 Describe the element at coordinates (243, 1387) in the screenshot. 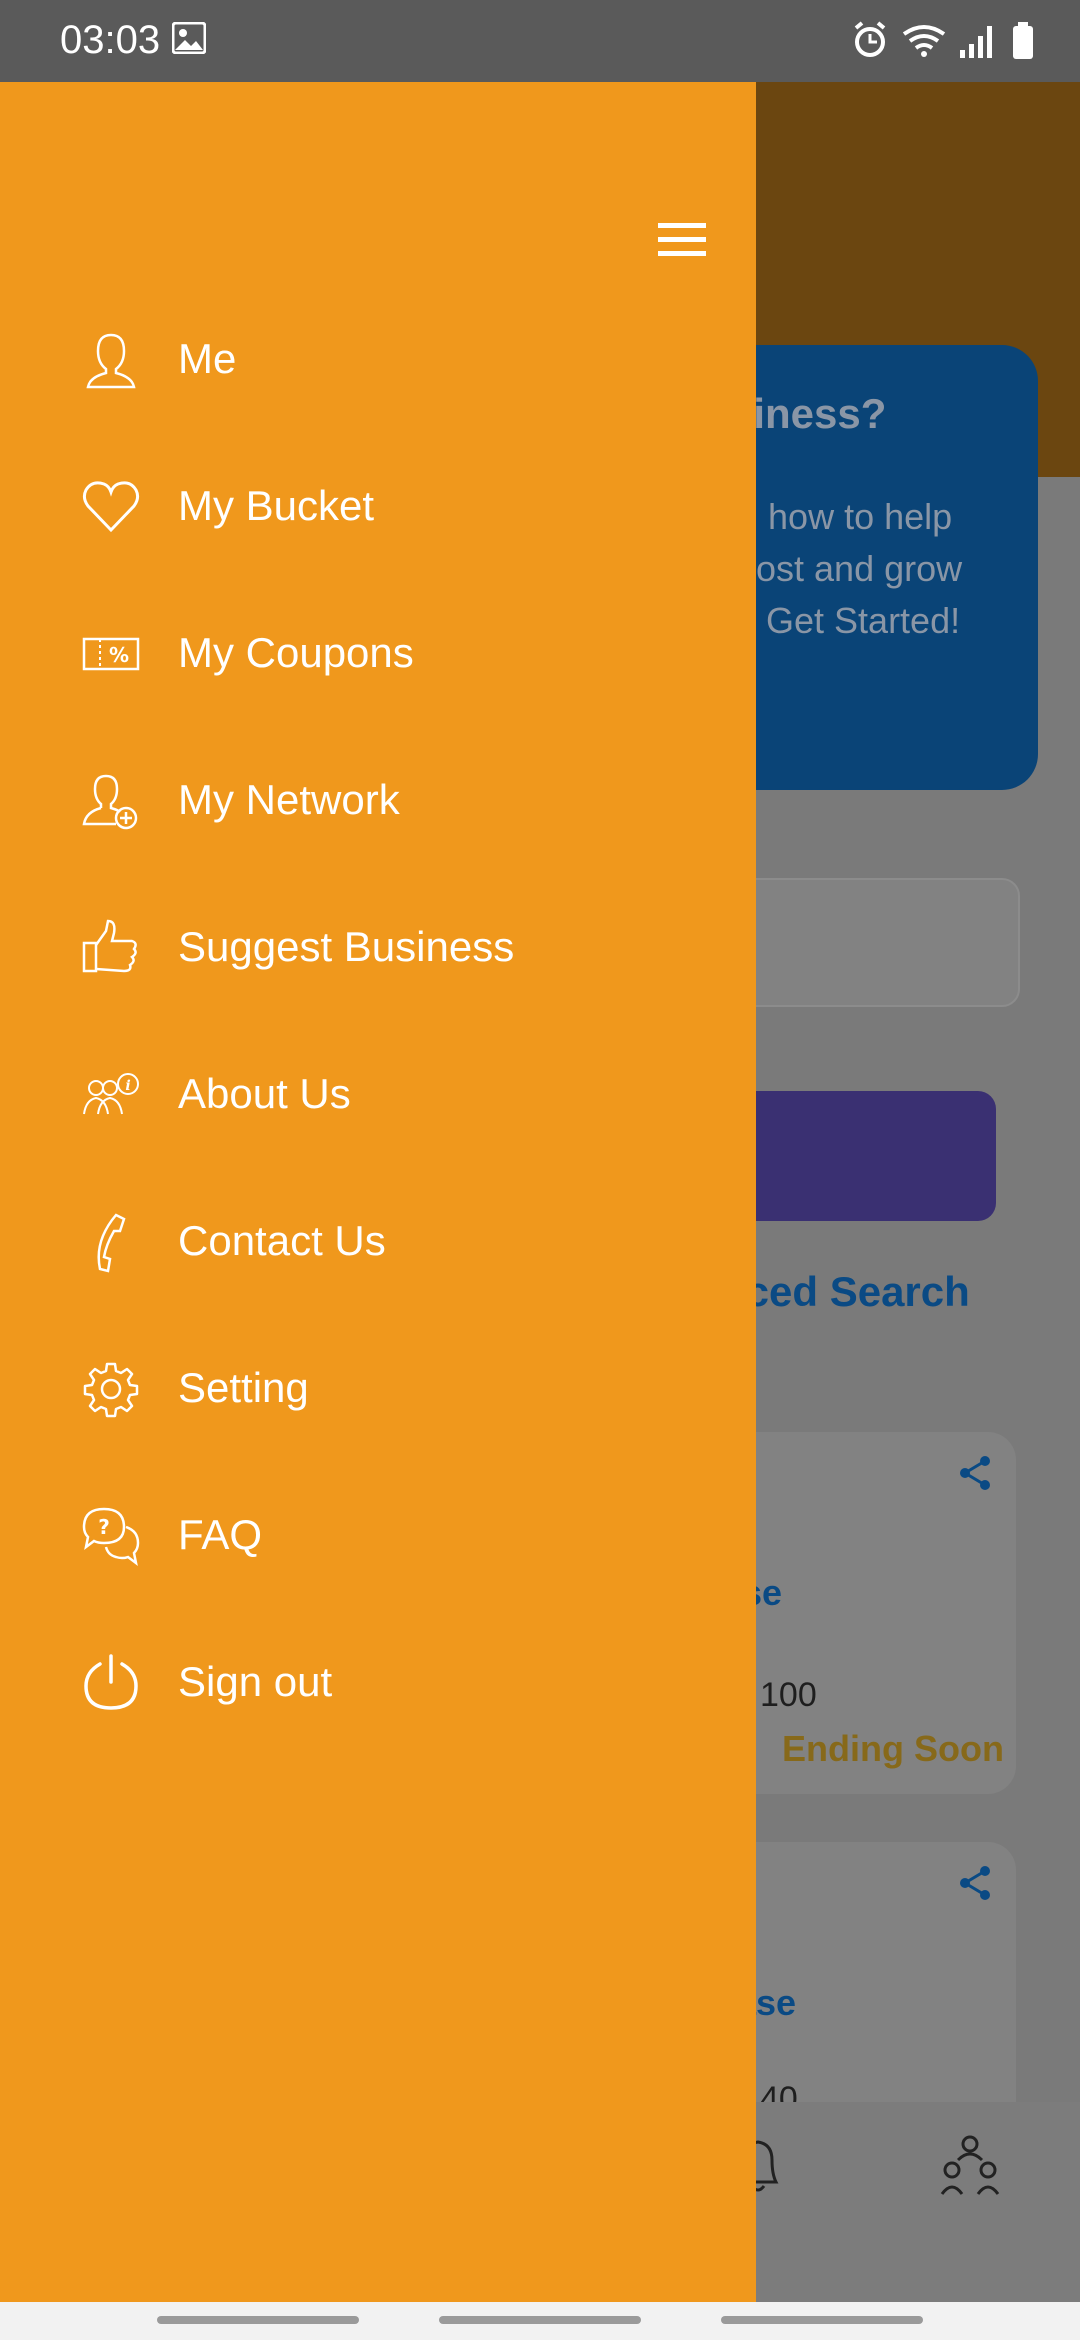

I see `drawer-item-label: Setting` at that location.